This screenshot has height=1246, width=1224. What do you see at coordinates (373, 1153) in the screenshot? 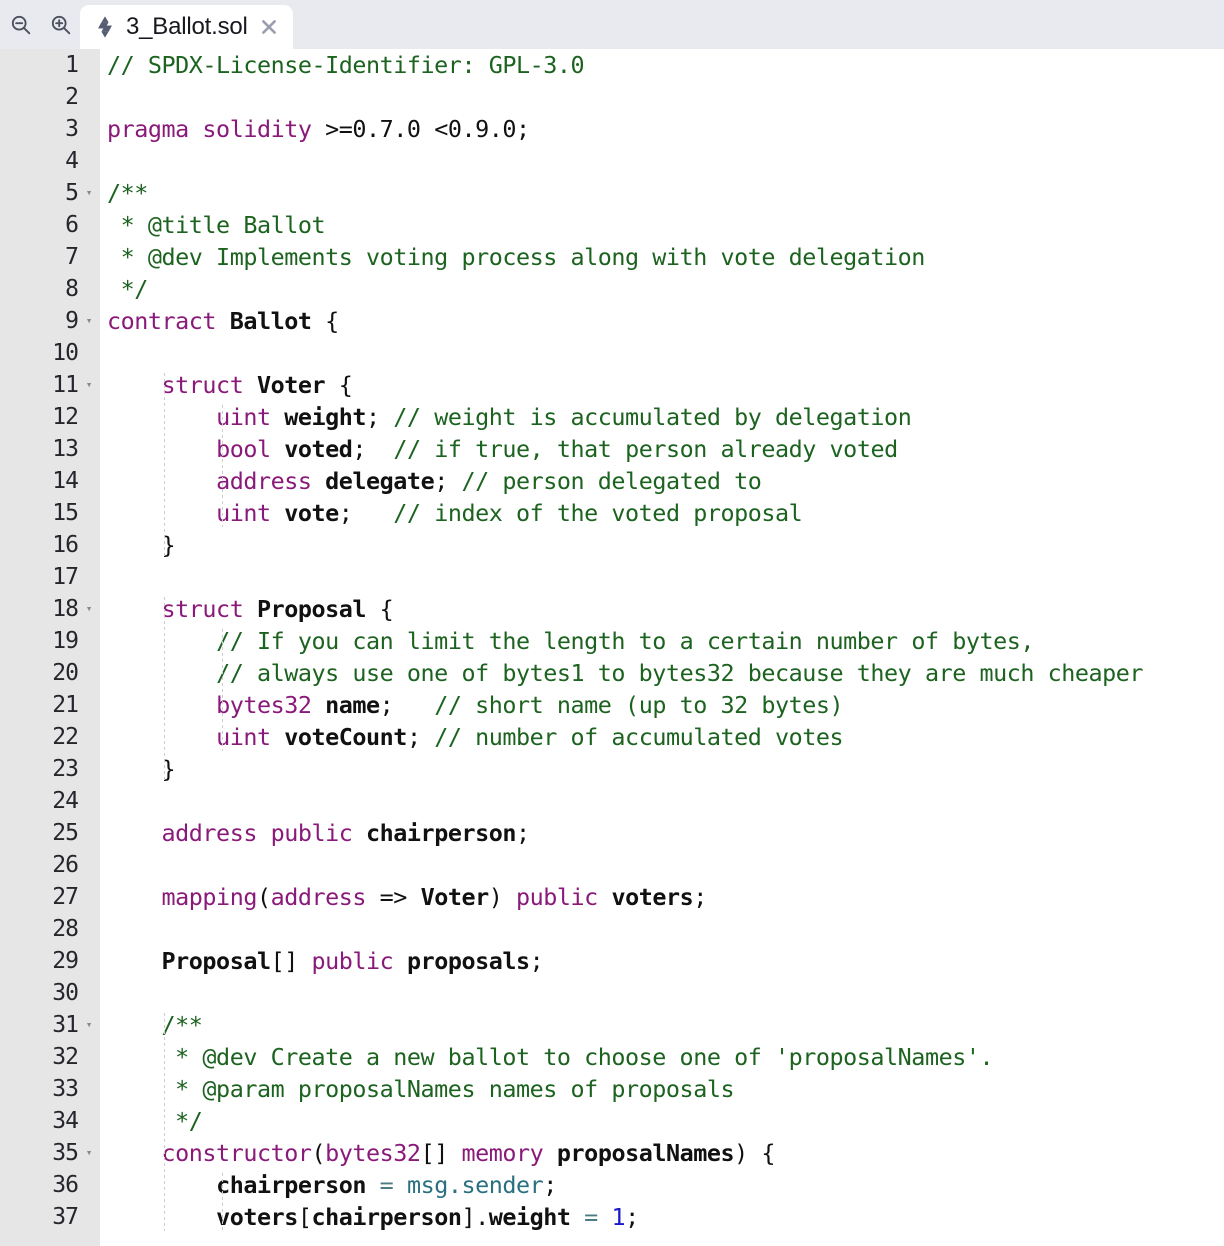
I see `token-k: bytes32` at bounding box center [373, 1153].